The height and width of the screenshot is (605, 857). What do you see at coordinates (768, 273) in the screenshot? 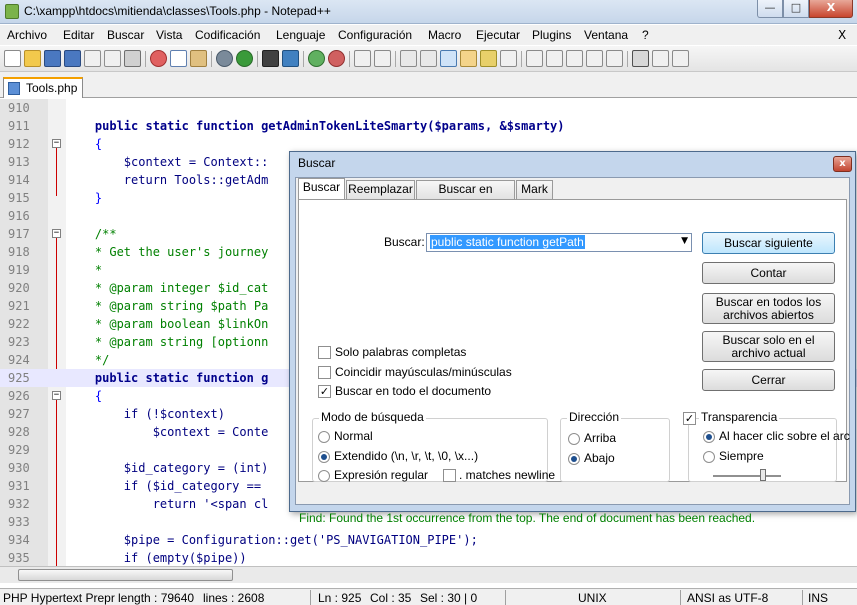
I see `count-button: Contar` at bounding box center [768, 273].